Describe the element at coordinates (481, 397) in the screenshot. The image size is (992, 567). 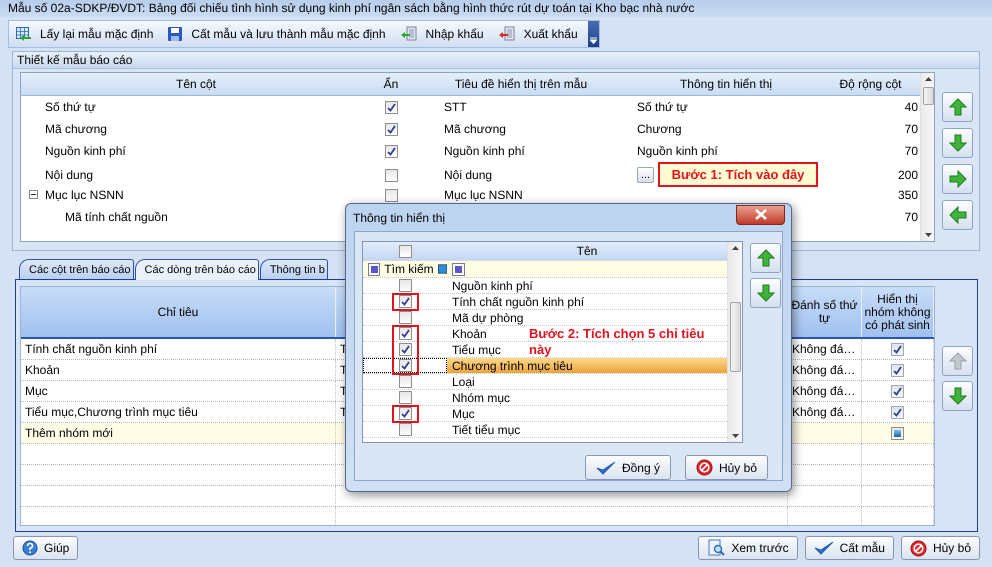
I see `list-item: Nhóm mục` at that location.